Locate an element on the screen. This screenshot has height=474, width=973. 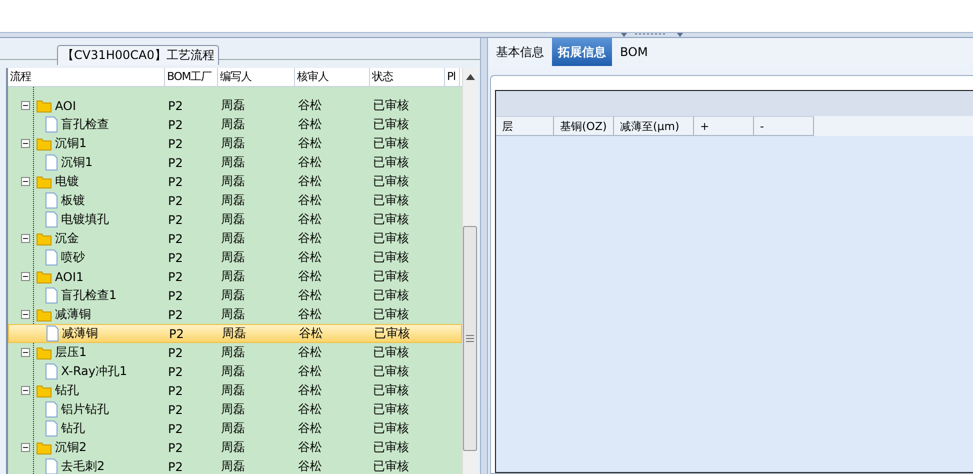
step-name: 盲孔检查1 is located at coordinates (89, 295).